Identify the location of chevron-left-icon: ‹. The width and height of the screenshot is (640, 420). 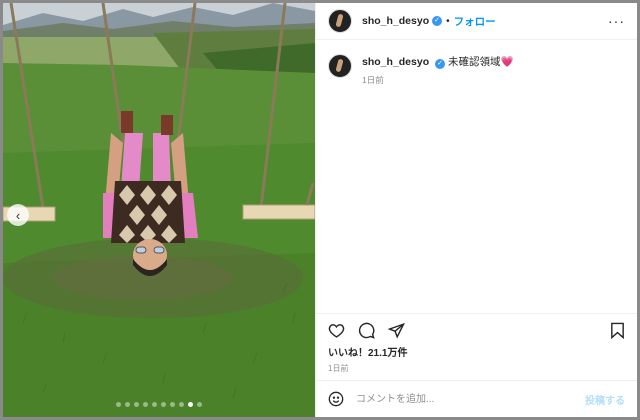
(18, 215).